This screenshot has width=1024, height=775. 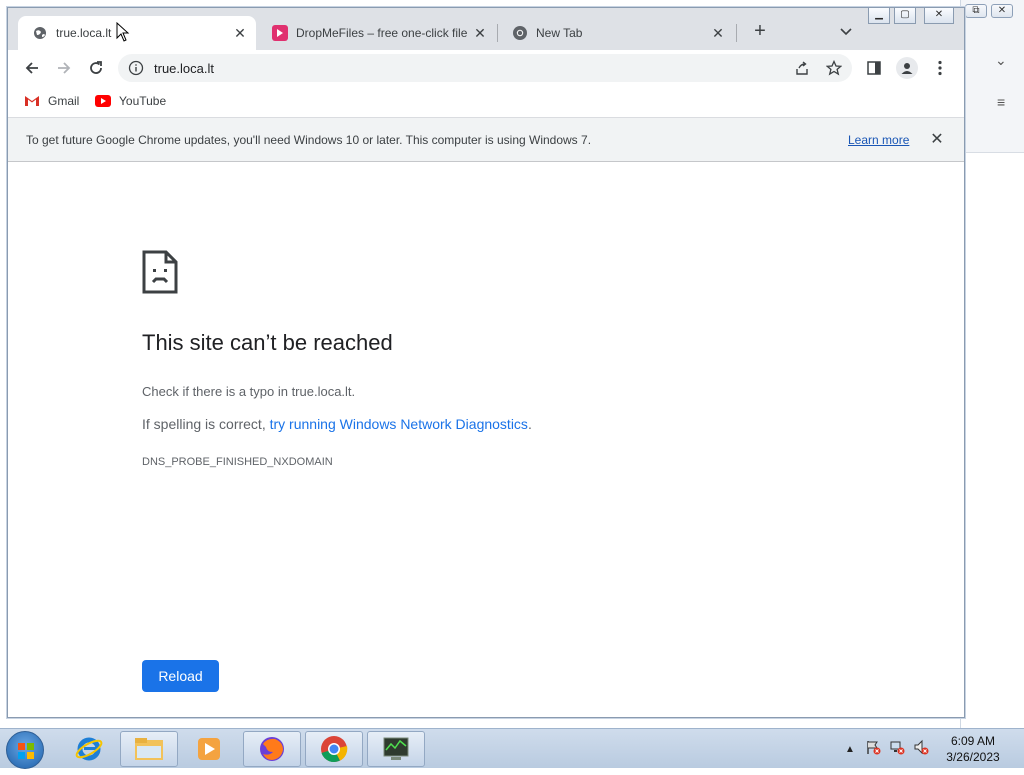 I want to click on diagnostics-prefix: If spelling is correct,, so click(x=206, y=424).